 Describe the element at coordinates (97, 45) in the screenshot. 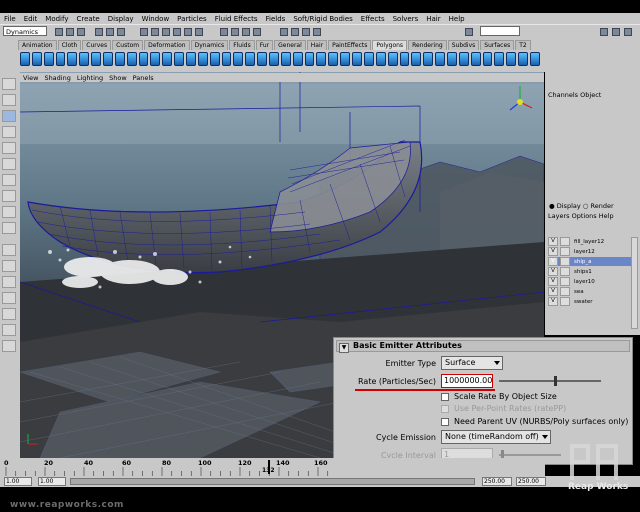

I see `shelf-tab-curves: Curves` at that location.